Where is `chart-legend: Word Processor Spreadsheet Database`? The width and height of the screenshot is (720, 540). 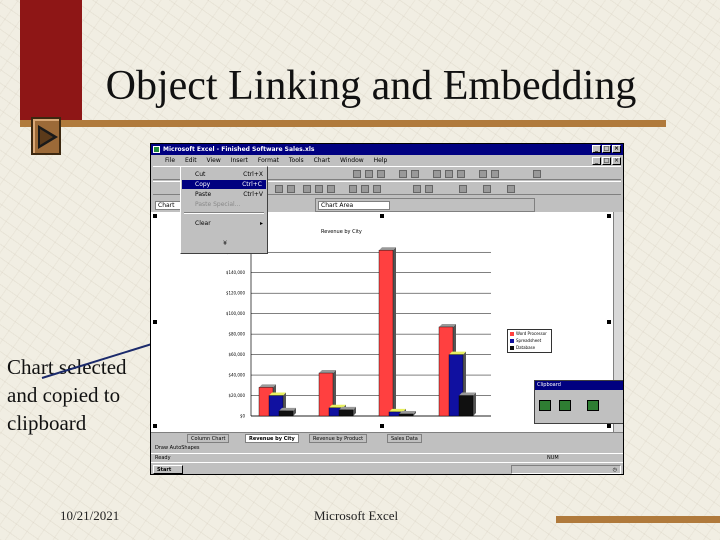 chart-legend: Word Processor Spreadsheet Database is located at coordinates (529, 341).